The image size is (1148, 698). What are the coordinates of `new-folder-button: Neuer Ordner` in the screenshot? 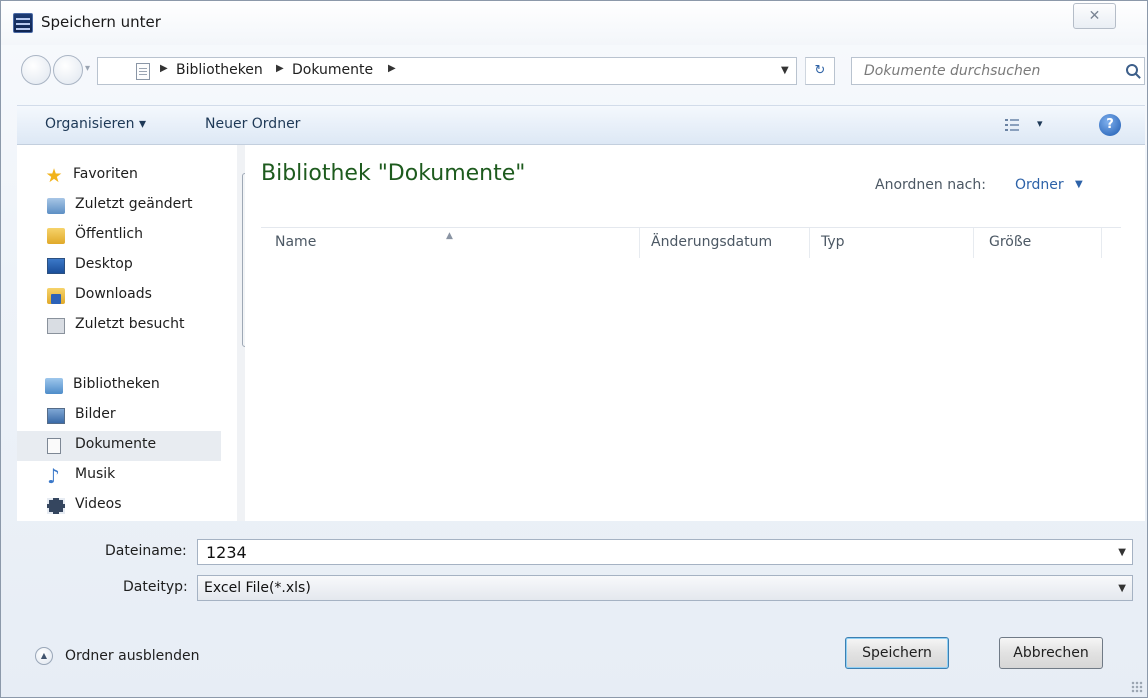 It's located at (252, 124).